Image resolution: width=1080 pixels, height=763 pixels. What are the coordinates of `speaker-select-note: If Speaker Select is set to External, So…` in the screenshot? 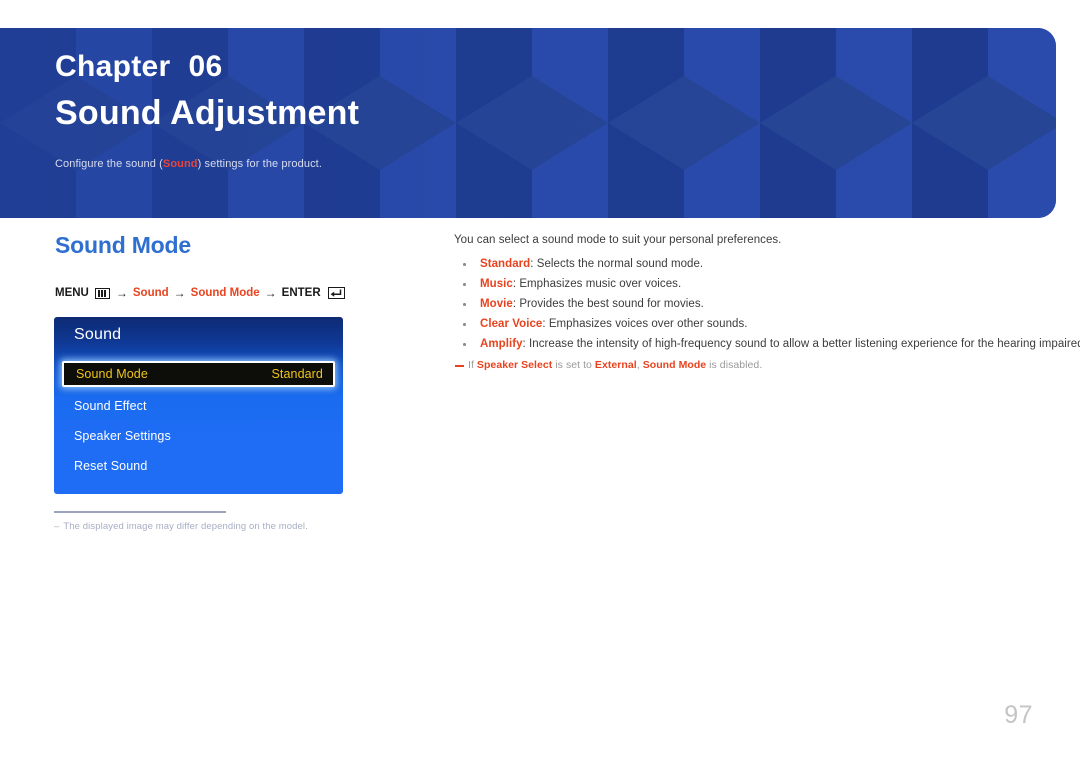 It's located at (744, 365).